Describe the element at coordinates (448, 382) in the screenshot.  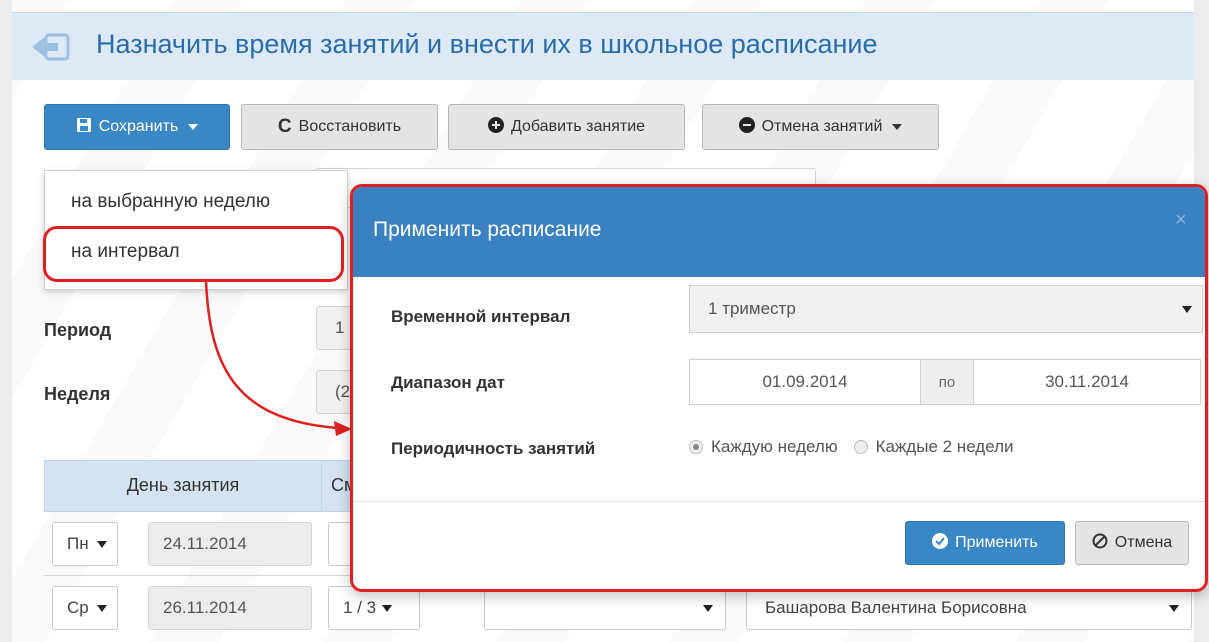
I see `date-range-label: Диапазон дат` at that location.